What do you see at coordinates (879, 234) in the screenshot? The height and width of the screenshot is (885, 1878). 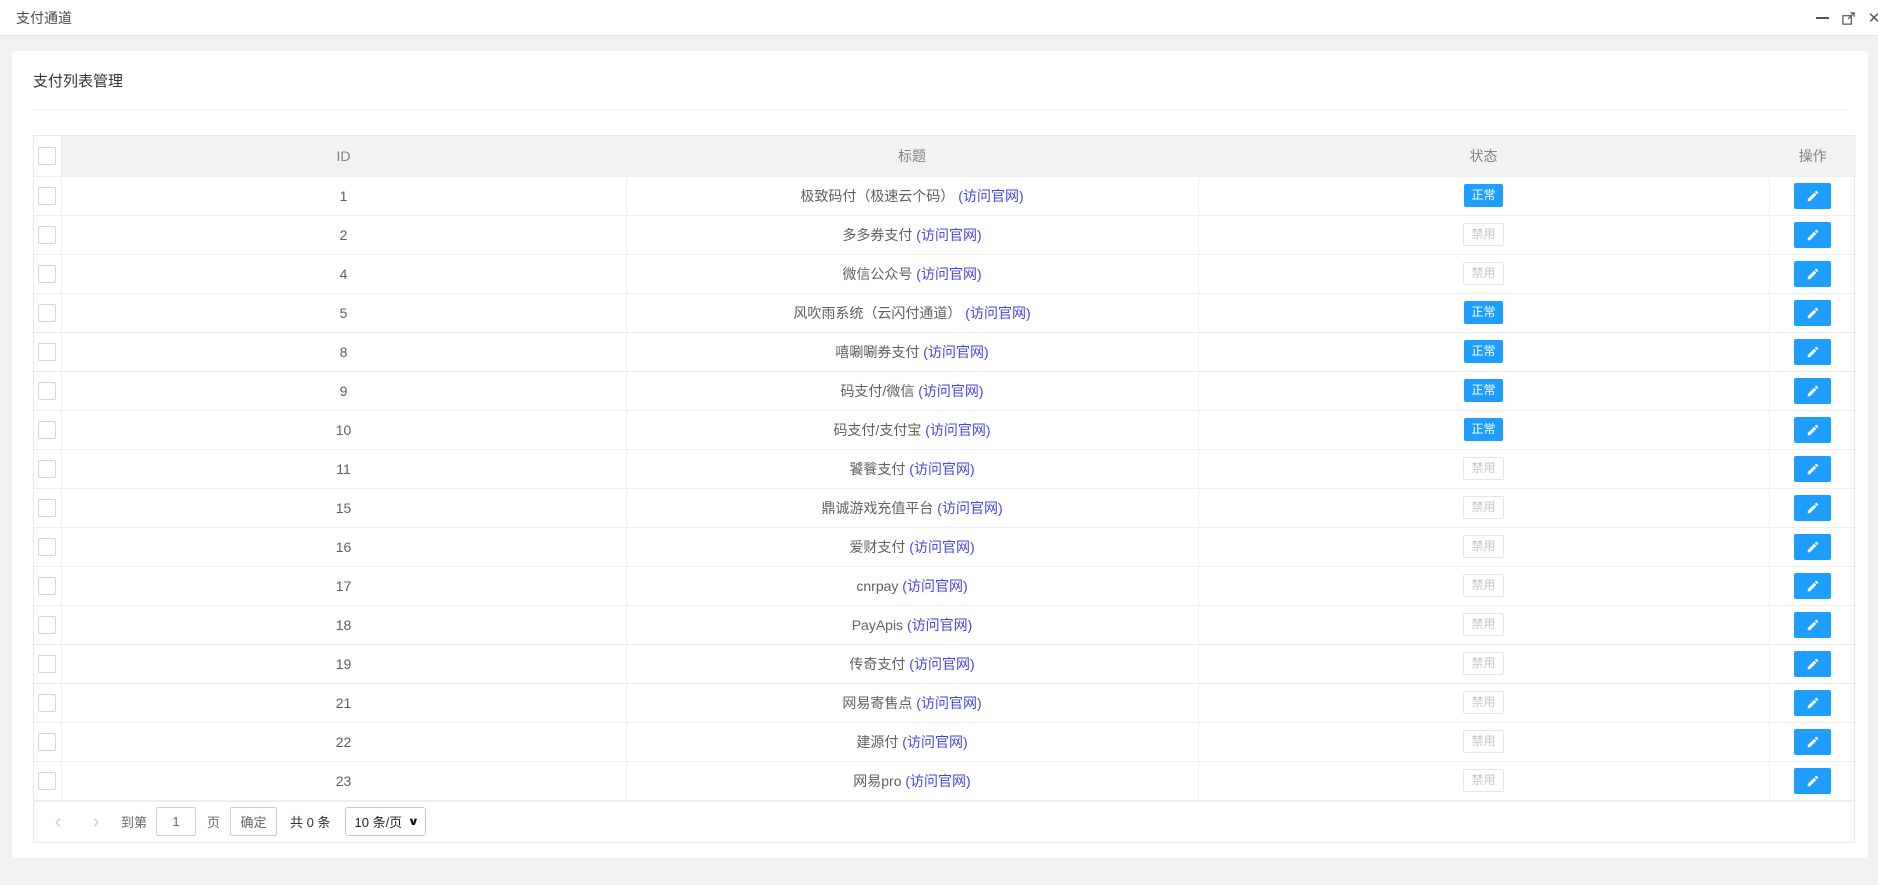 I see `row-title: 多多券支付` at bounding box center [879, 234].